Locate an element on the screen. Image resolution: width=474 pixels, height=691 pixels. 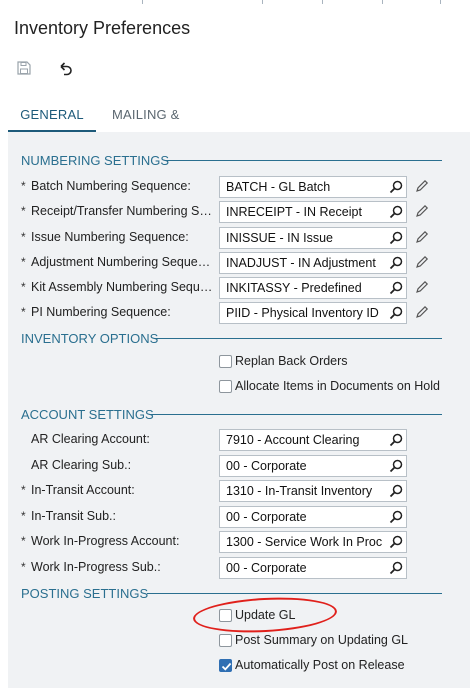
wip-account-input: 1300 - Service Work In Process is located at coordinates (313, 542).